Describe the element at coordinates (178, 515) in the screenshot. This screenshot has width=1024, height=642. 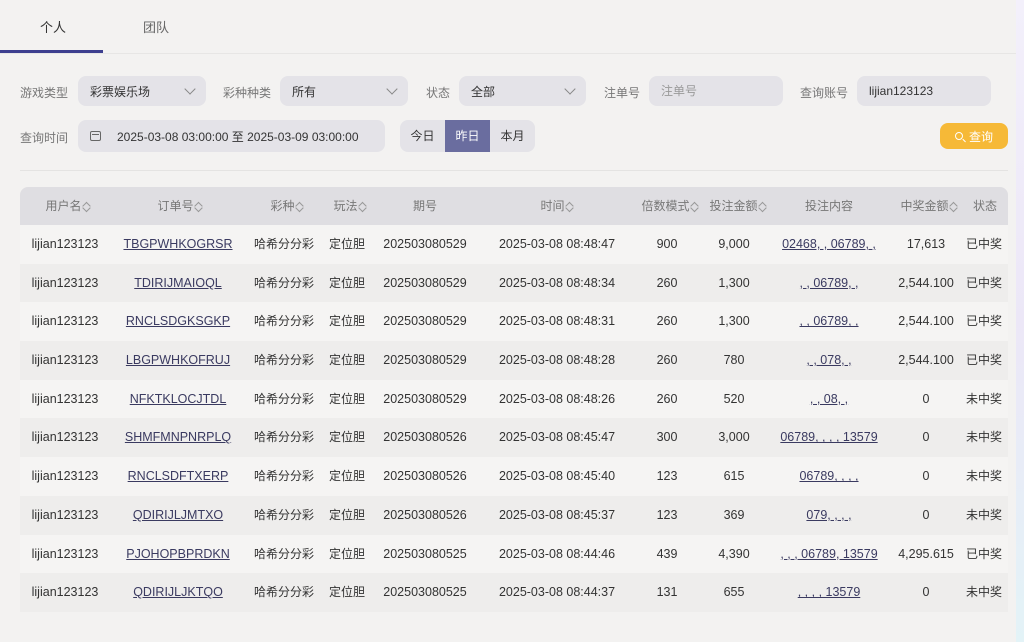
I see `cell-order-number: QDIRIJLJMTXO` at that location.